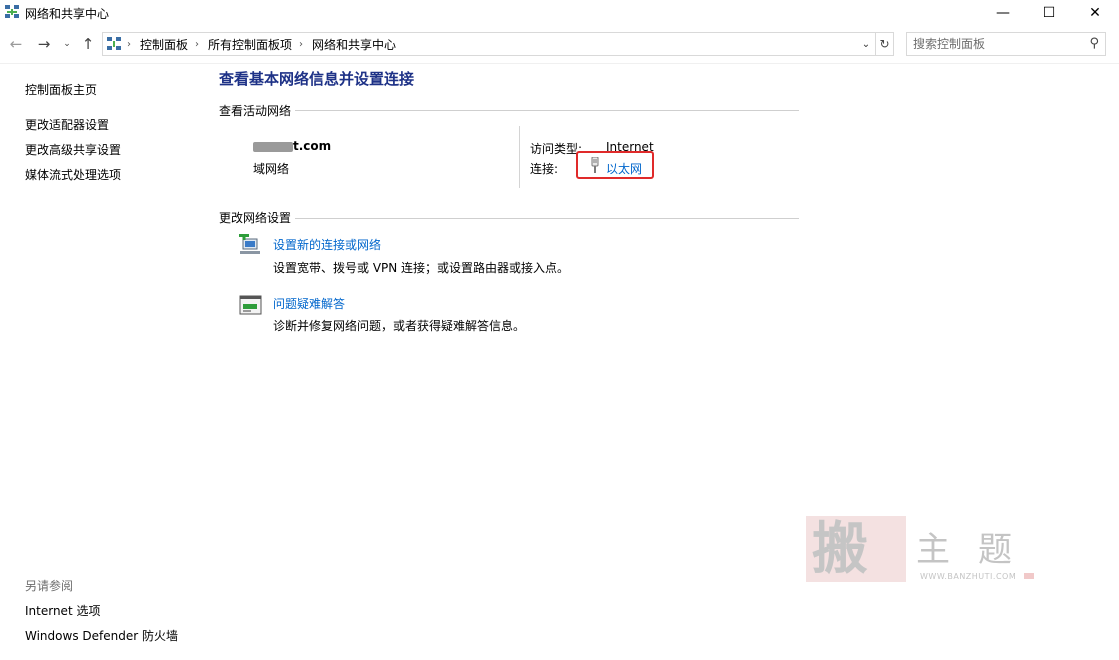  Describe the element at coordinates (250, 44) in the screenshot. I see `breadcrumb-all-items: 所有控制面板项` at that location.